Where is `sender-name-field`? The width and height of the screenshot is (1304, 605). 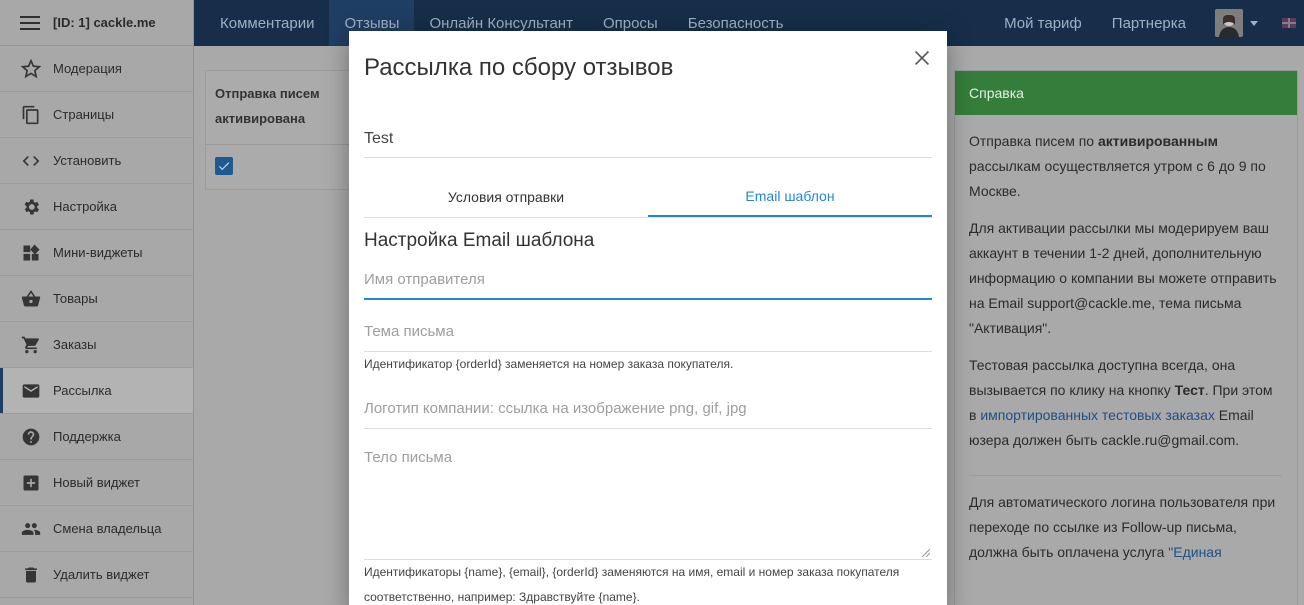
sender-name-field is located at coordinates (648, 285).